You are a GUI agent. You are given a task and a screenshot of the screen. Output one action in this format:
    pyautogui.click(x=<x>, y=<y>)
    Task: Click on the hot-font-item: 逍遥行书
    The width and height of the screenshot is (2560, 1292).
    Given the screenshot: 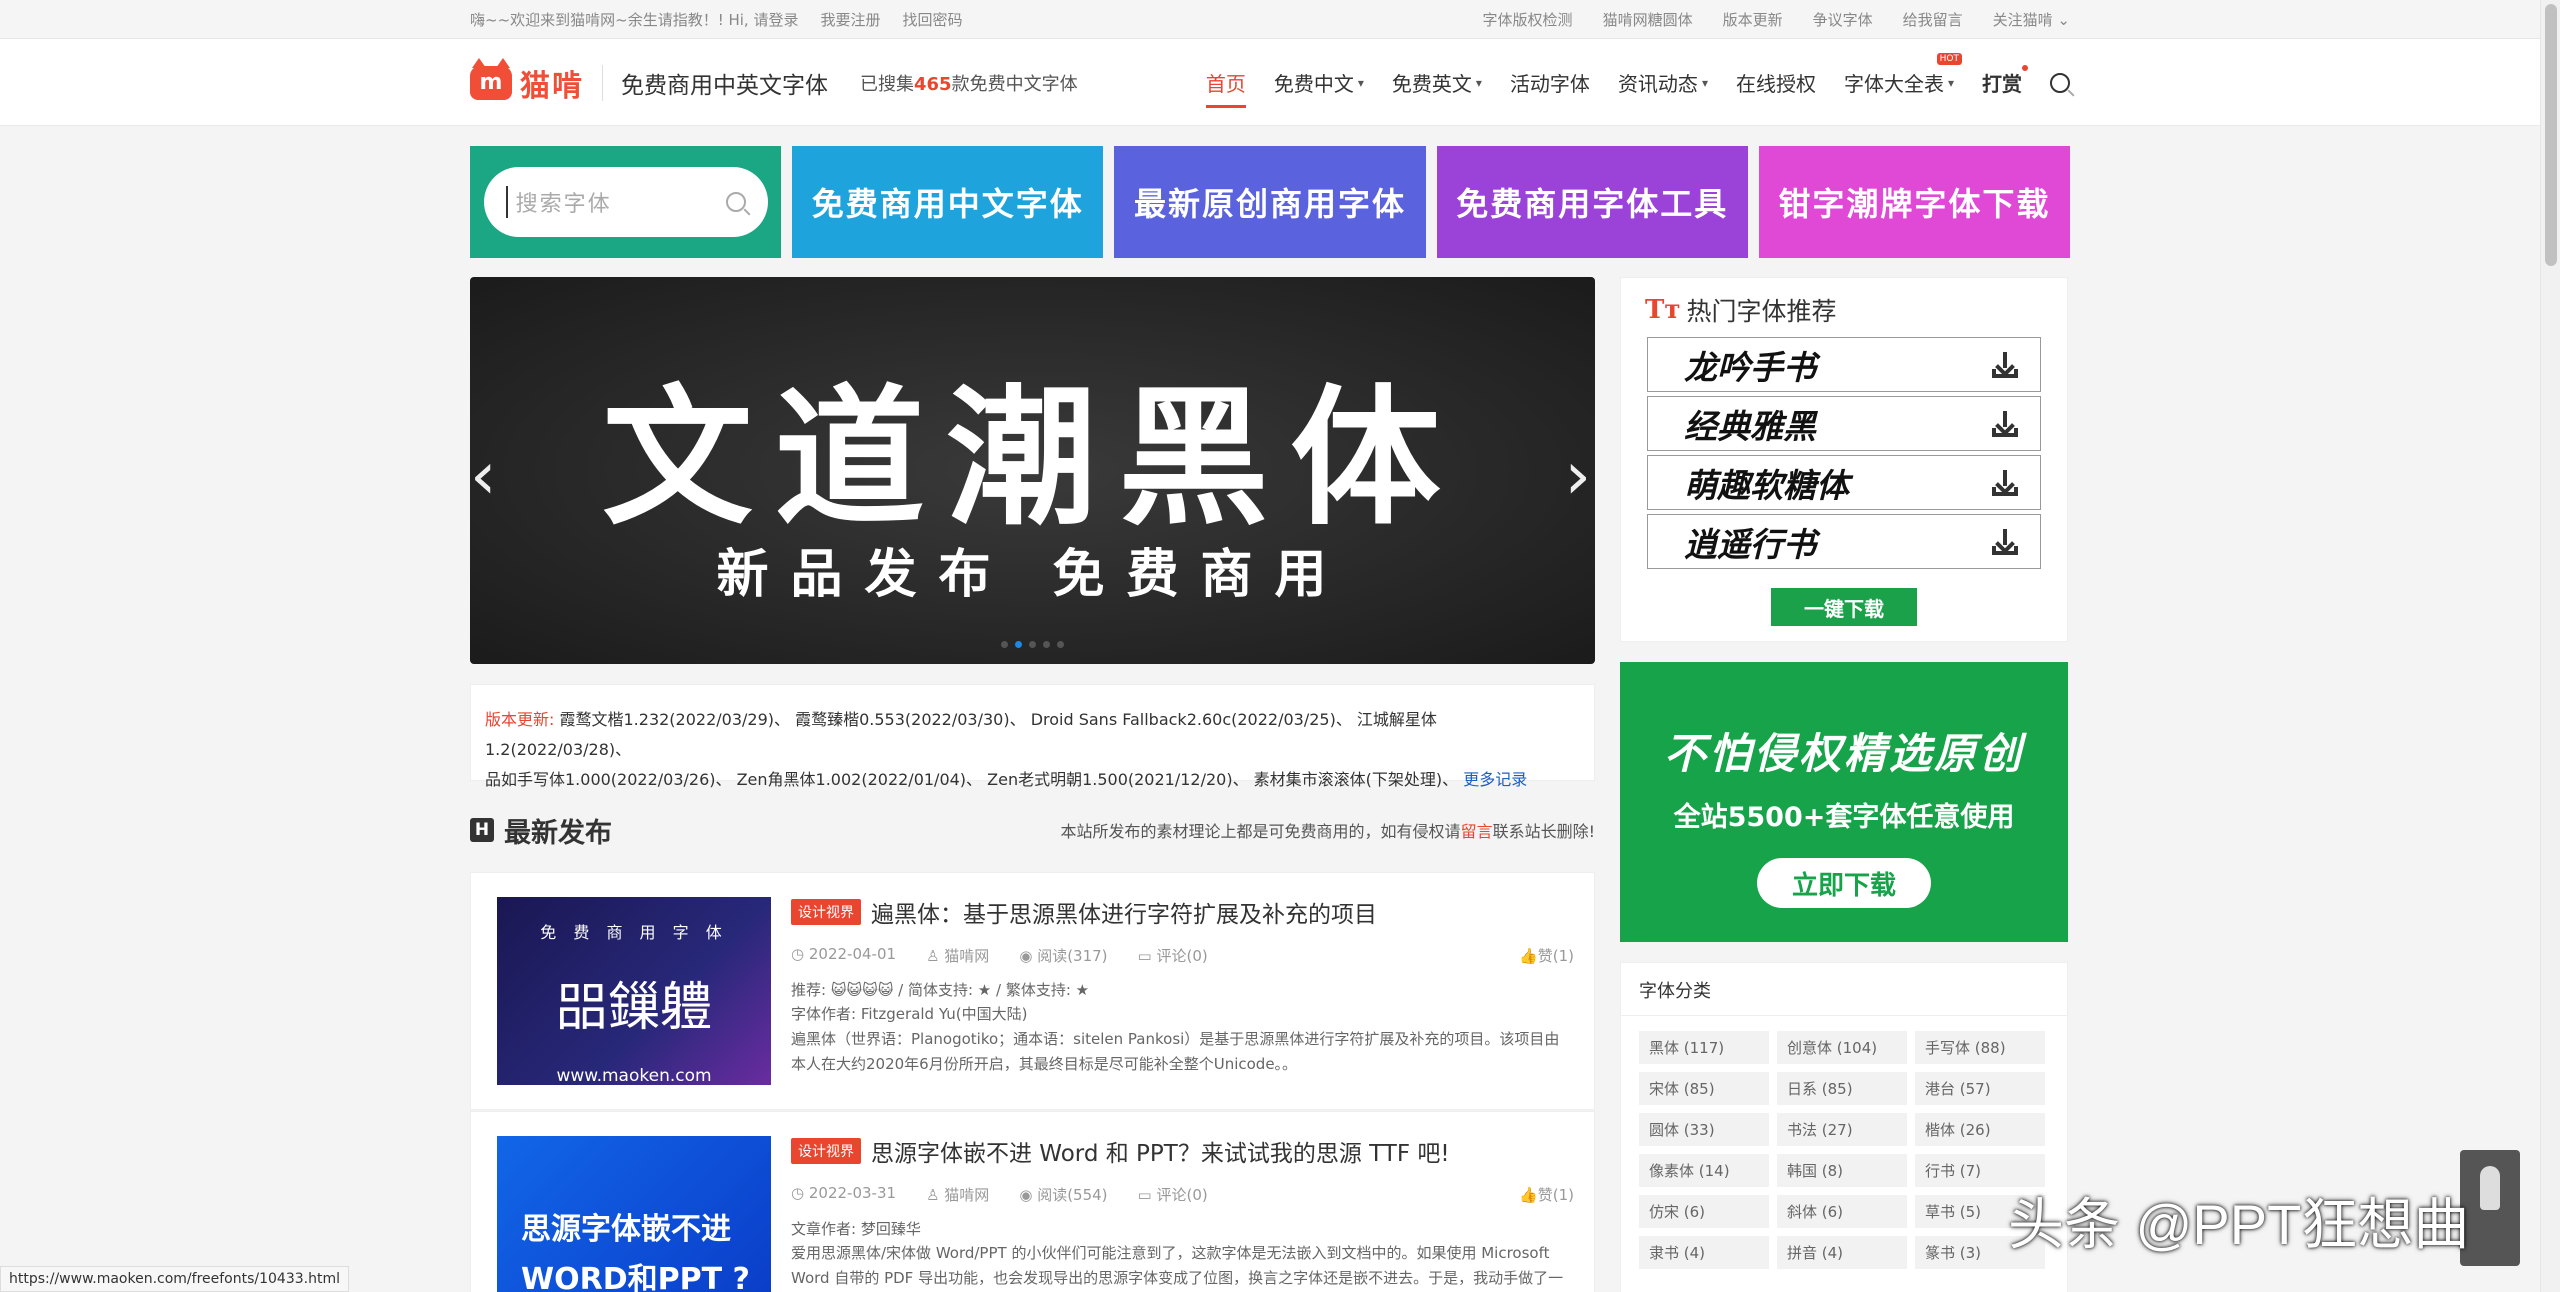 What is the action you would take?
    pyautogui.click(x=1844, y=541)
    